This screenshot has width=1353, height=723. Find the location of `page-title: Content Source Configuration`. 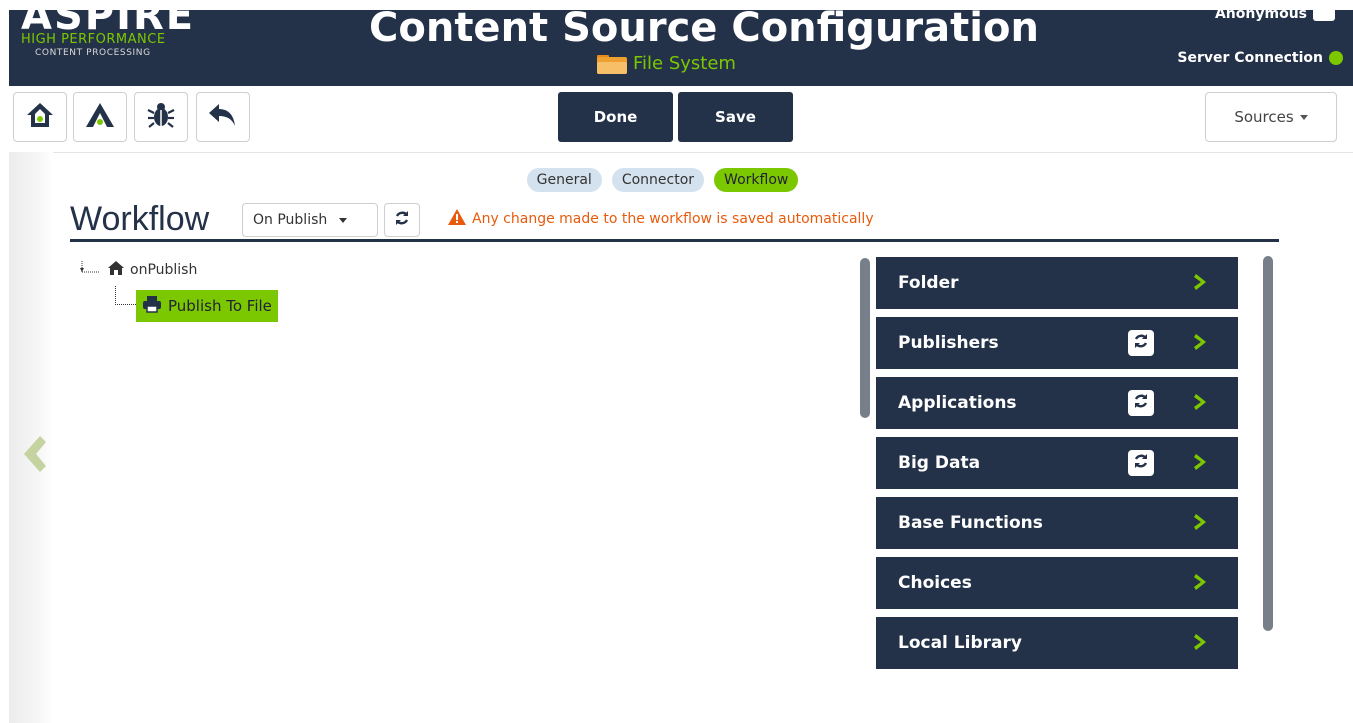

page-title: Content Source Configuration is located at coordinates (704, 28).